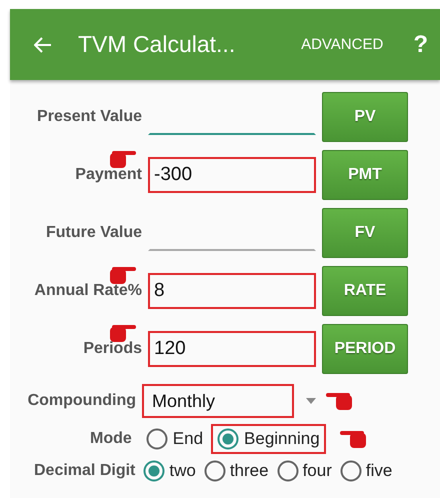 Image resolution: width=440 pixels, height=498 pixels. I want to click on calculate-button: PV, so click(365, 117).